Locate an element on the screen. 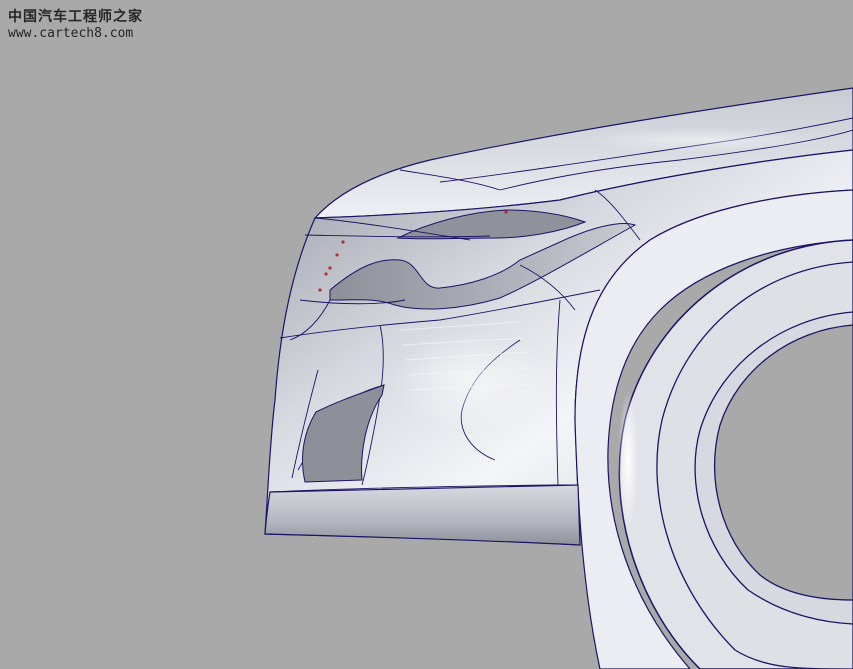 The image size is (853, 669). watermark-title: 中国汽车工程师之家 is located at coordinates (75, 17).